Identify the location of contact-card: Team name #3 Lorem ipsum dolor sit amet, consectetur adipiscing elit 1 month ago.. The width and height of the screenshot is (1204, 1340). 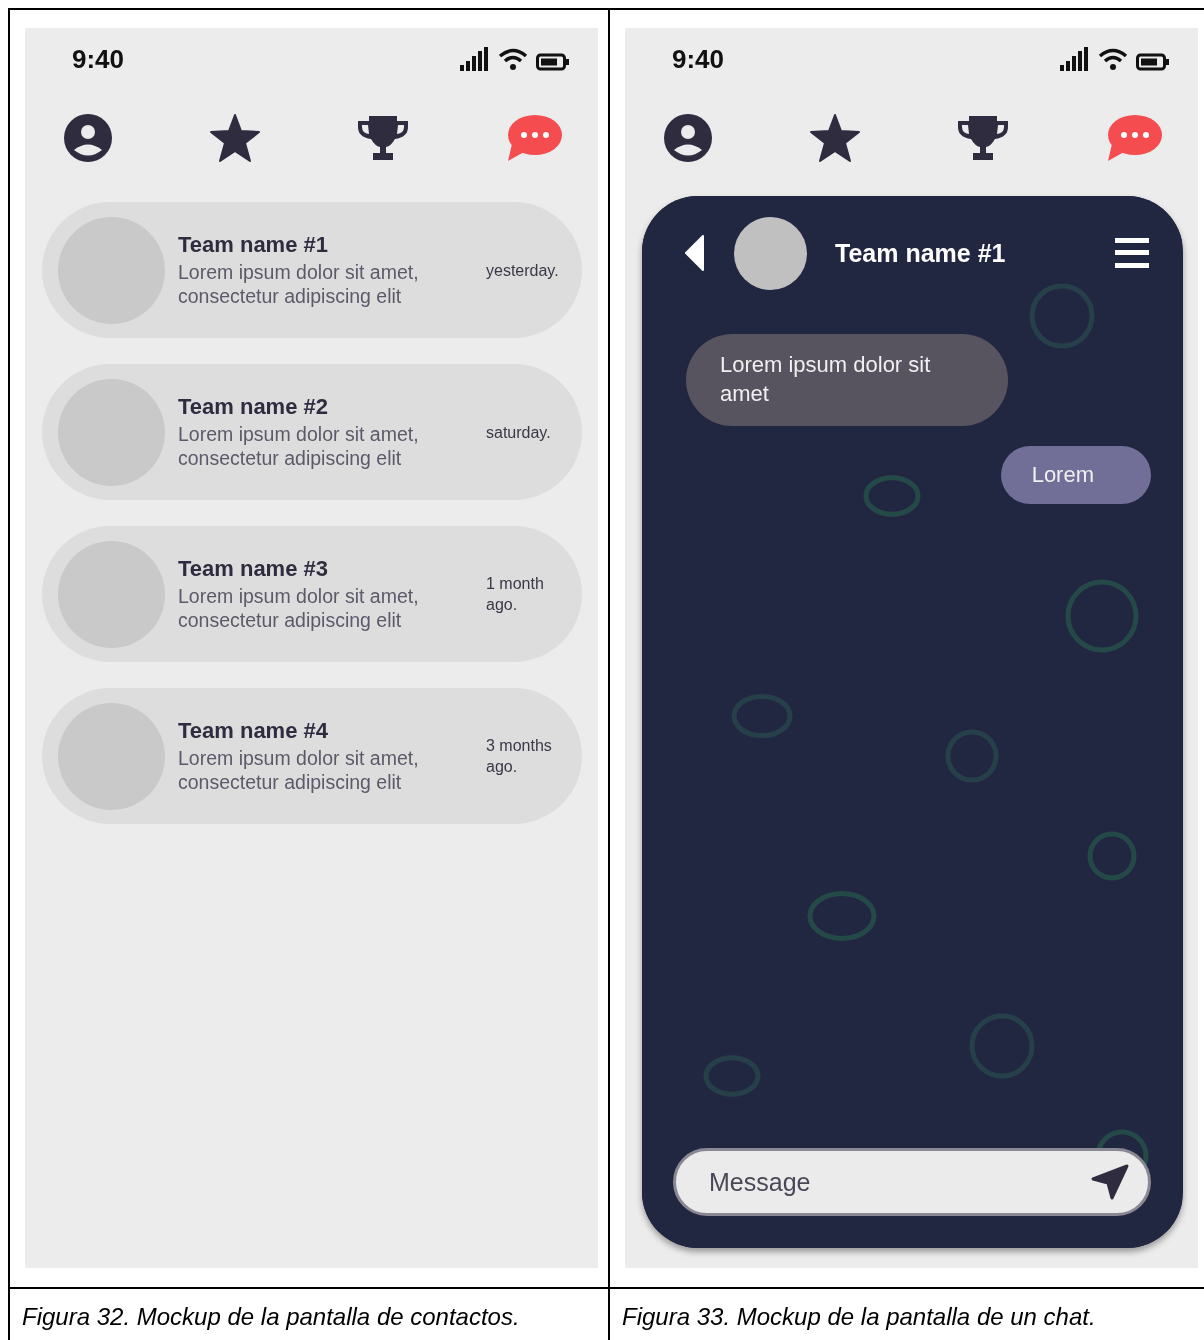
(312, 594).